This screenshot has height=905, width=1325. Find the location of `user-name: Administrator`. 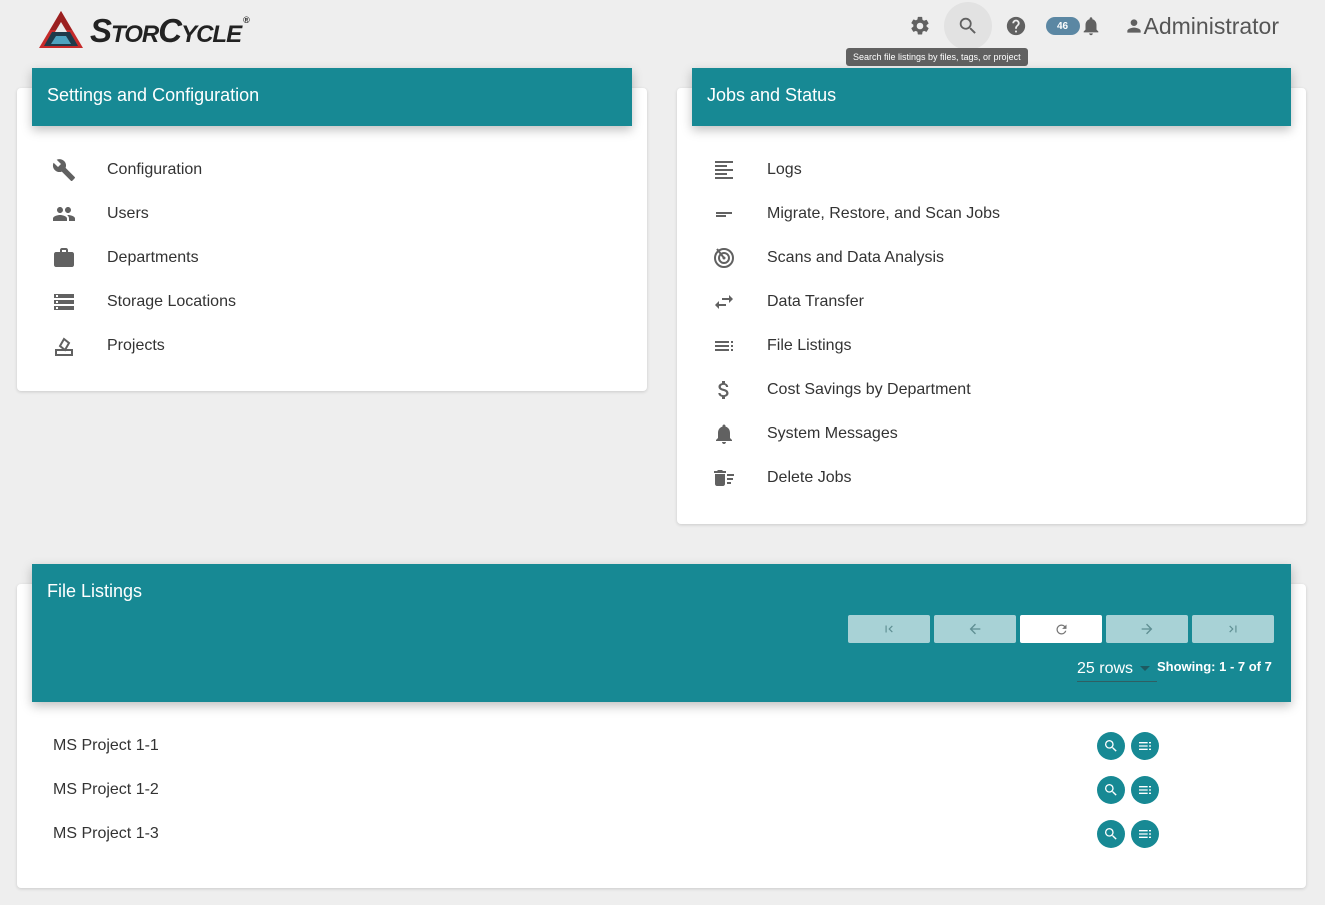

user-name: Administrator is located at coordinates (1211, 25).